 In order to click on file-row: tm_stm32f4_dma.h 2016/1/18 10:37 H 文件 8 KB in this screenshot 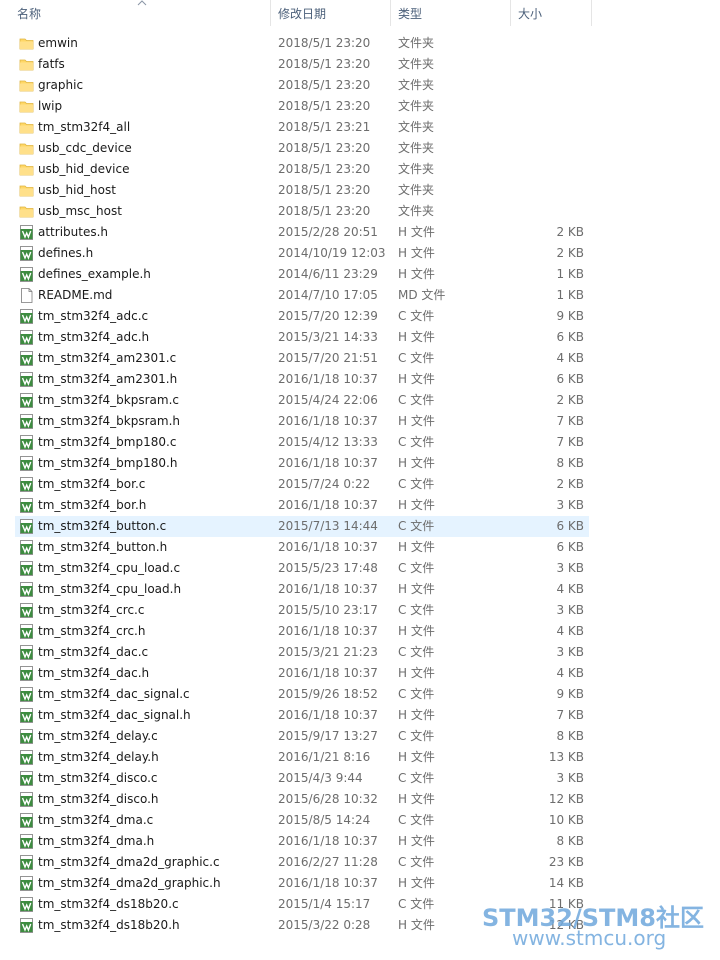, I will do `click(302, 841)`.